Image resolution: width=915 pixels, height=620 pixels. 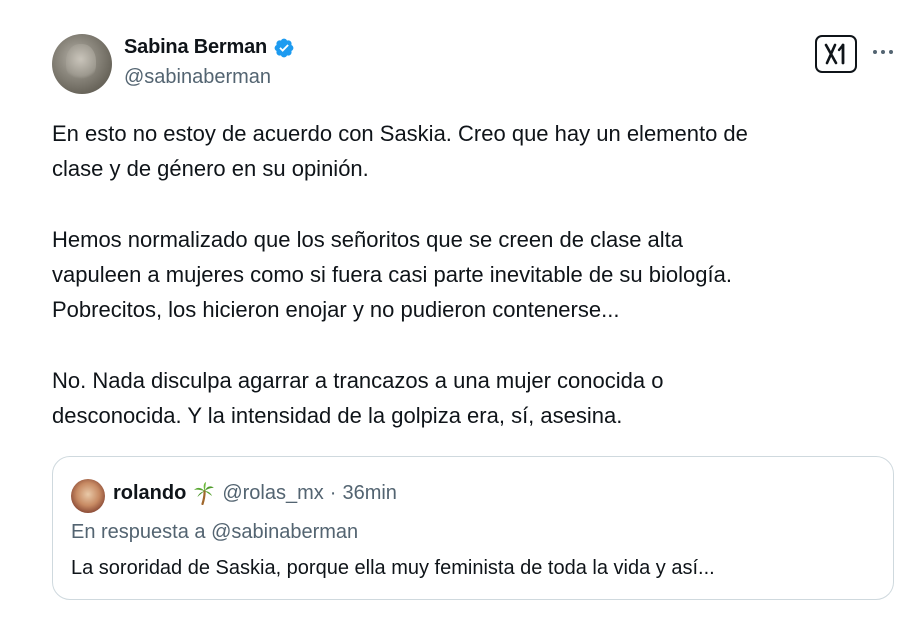 What do you see at coordinates (284, 47) in the screenshot?
I see `verified-badge-icon` at bounding box center [284, 47].